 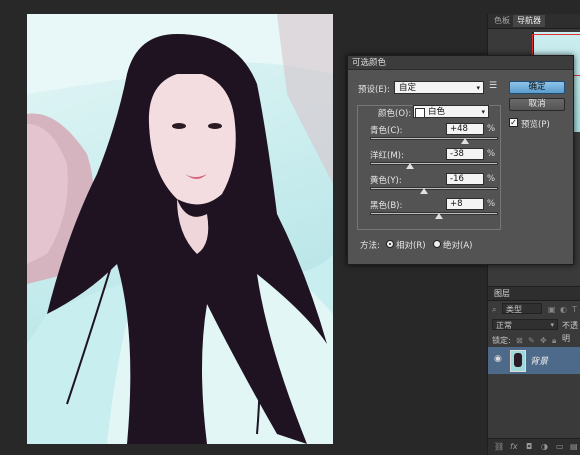 I want to click on cyan-label: 青色(C):, so click(x=386, y=131).